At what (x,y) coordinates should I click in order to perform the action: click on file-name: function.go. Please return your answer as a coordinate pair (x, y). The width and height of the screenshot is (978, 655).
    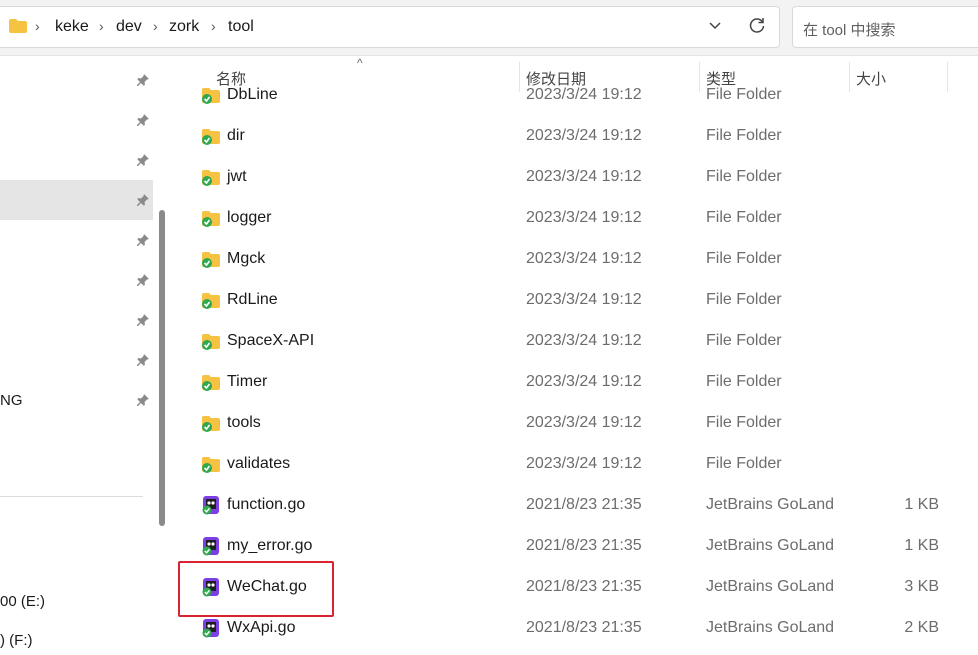
    Looking at the image, I should click on (266, 504).